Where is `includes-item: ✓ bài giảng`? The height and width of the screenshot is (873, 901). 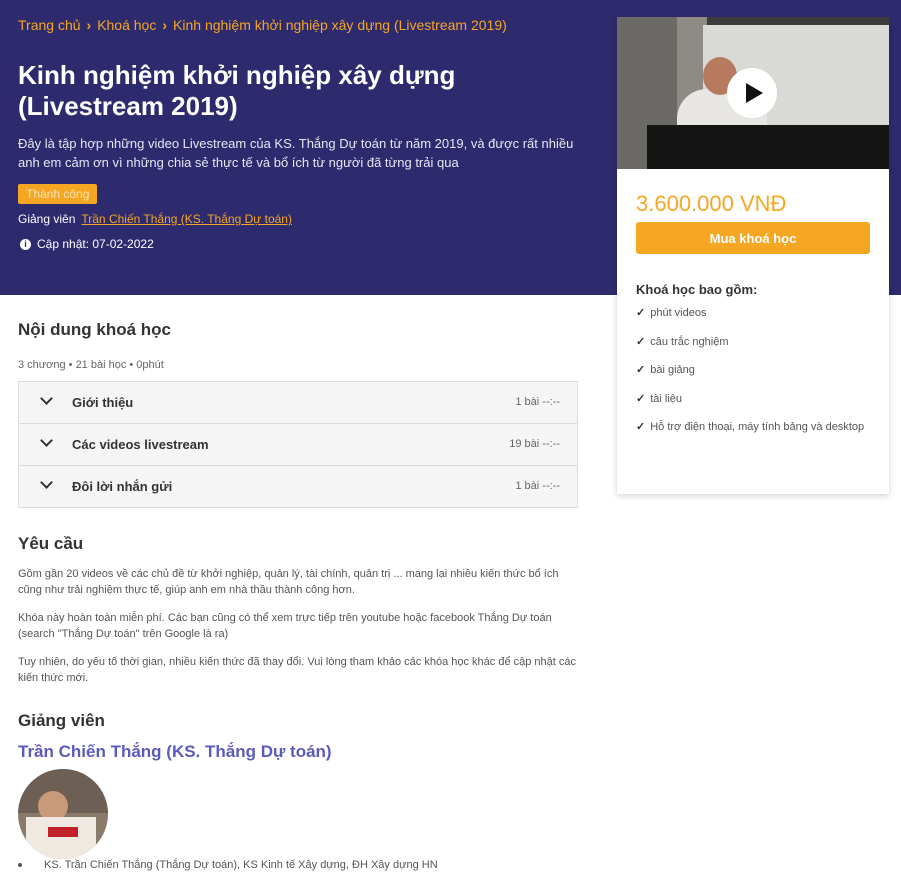
includes-item: ✓ bài giảng is located at coordinates (756, 370).